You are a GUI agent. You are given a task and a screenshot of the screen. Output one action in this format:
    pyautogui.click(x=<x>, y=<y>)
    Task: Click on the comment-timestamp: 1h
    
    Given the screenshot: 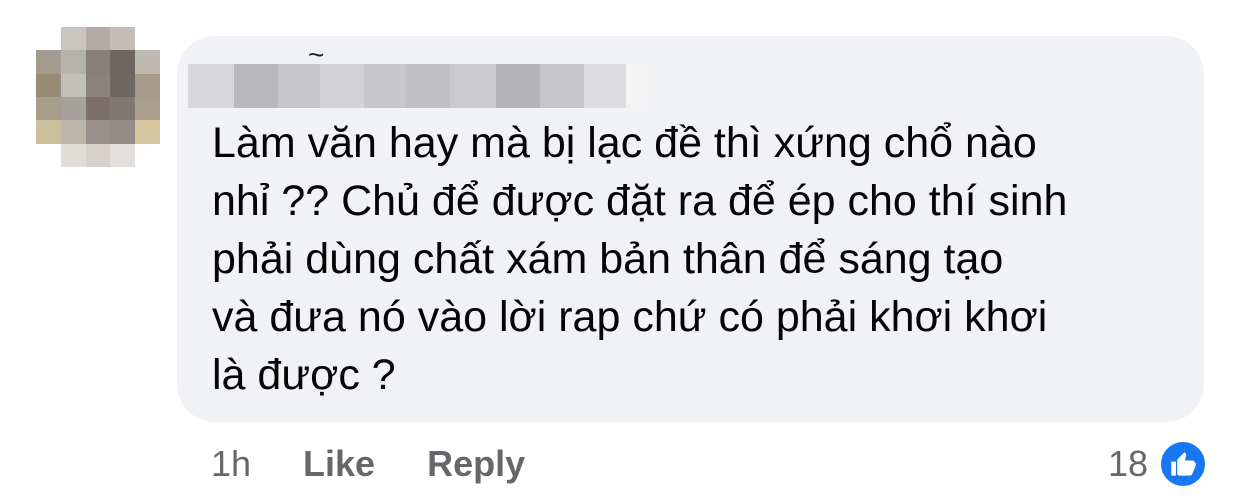 What is the action you would take?
    pyautogui.click(x=231, y=464)
    